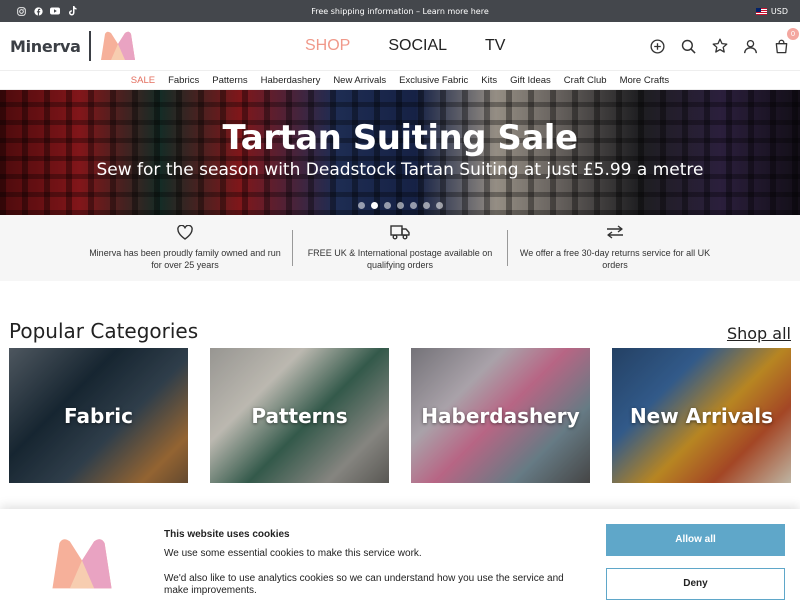 This screenshot has height=600, width=800. Describe the element at coordinates (786, 41) in the screenshot. I see `cart-icon: 0` at that location.